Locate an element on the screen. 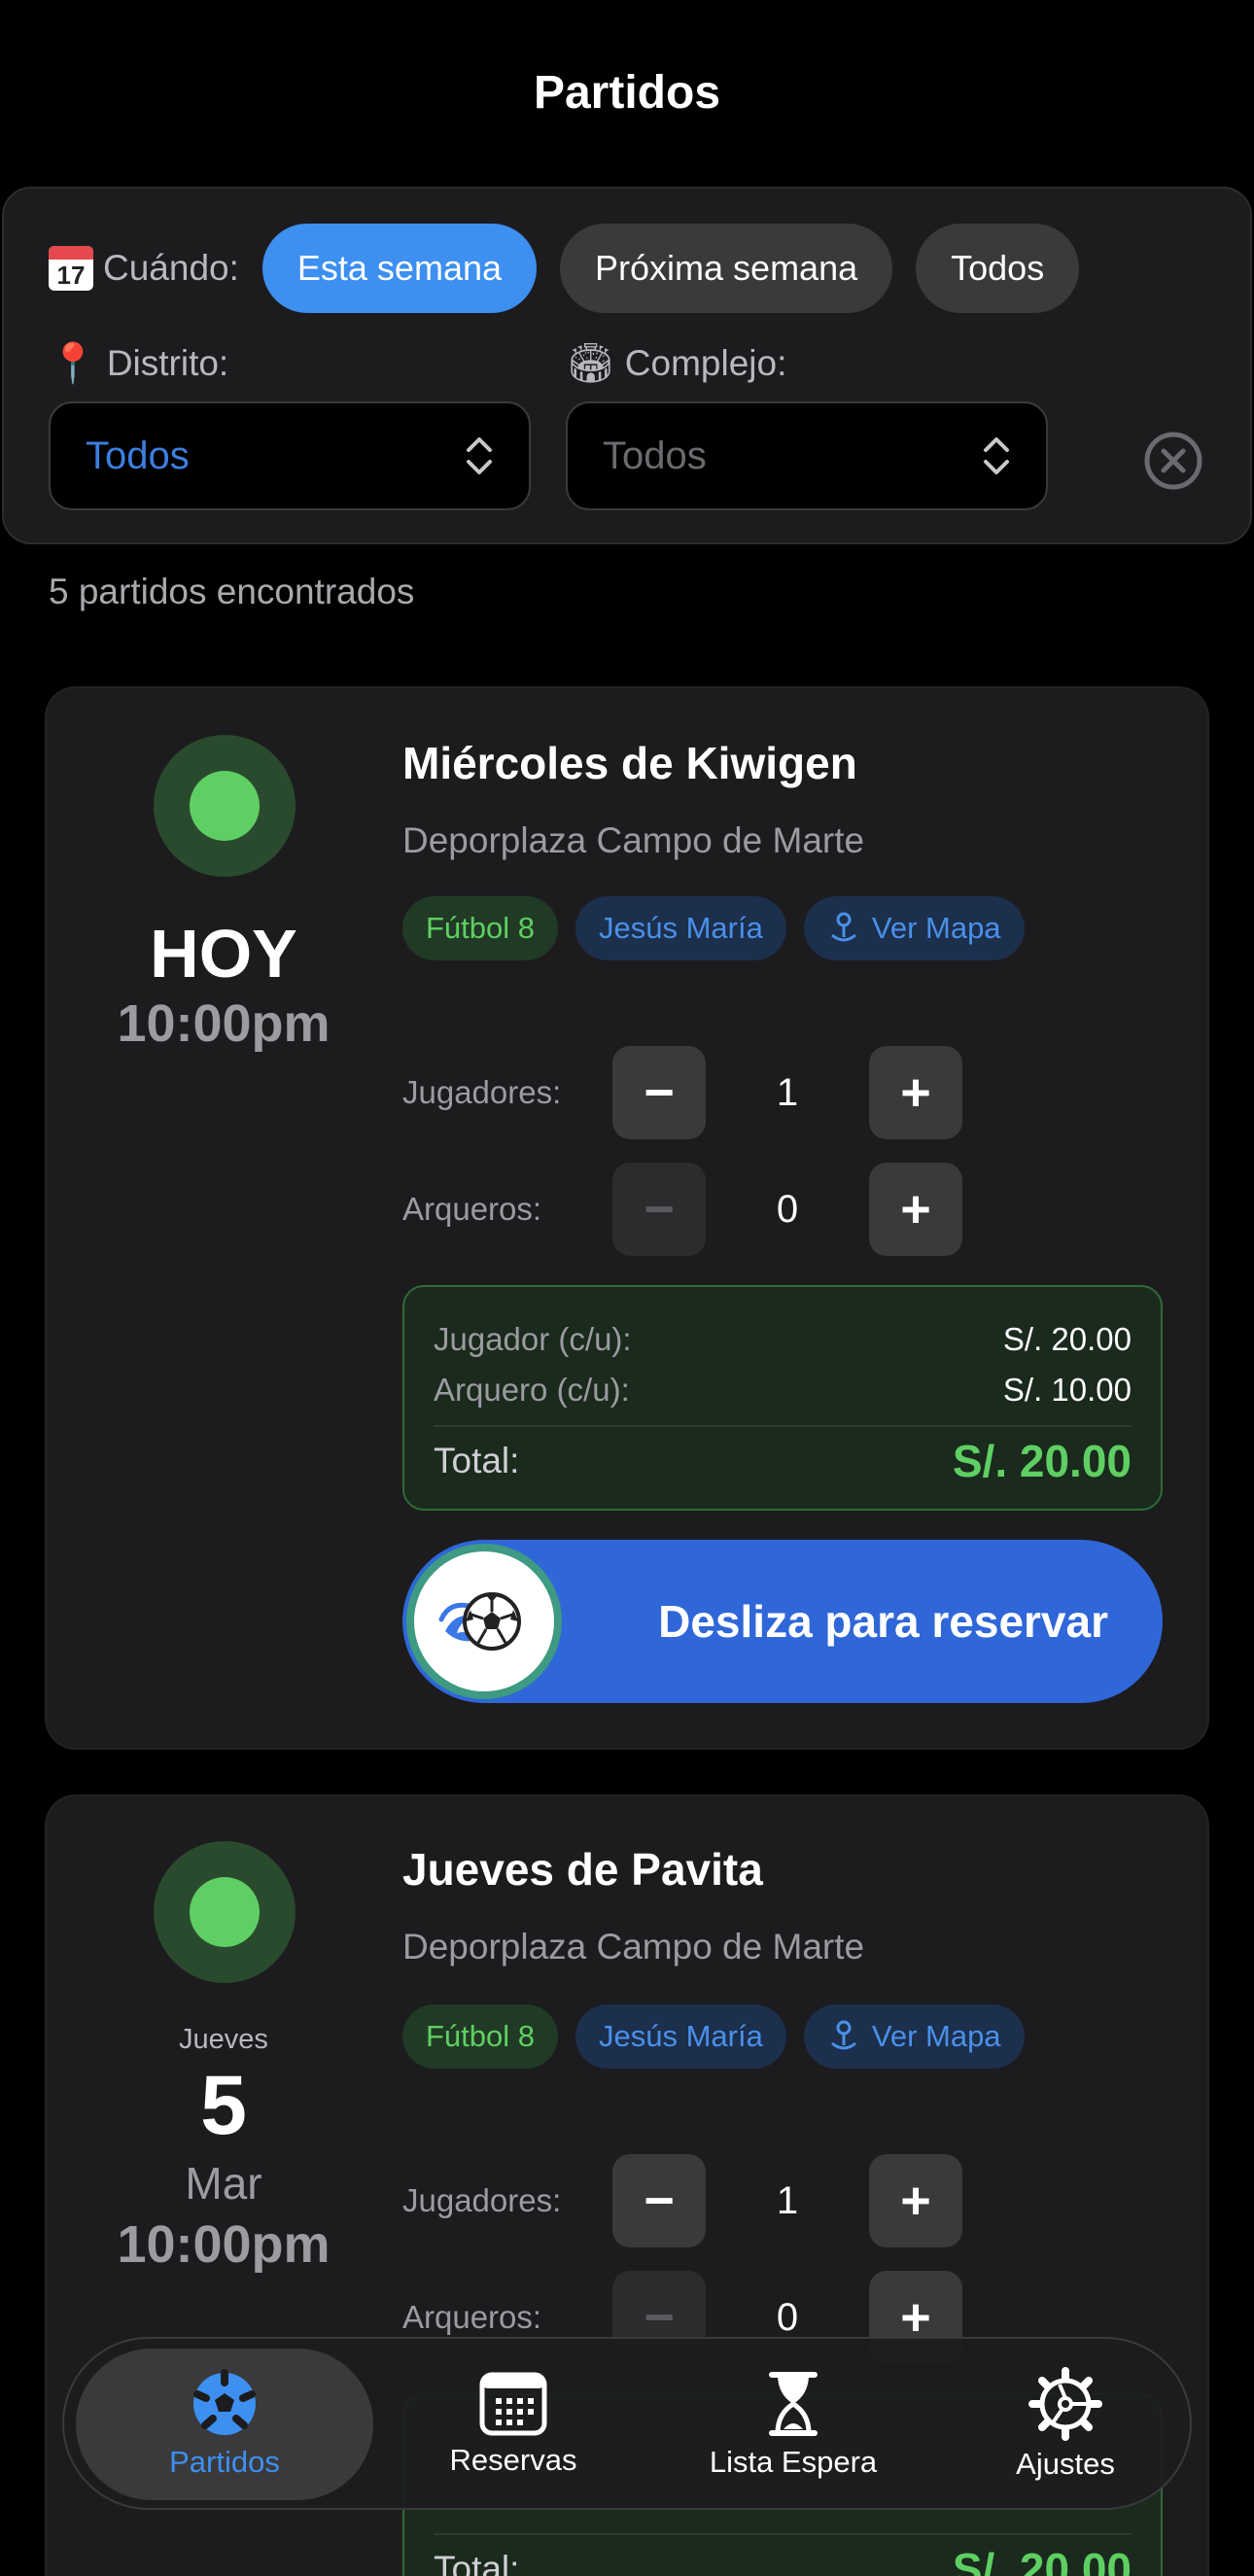  calendar-icon is located at coordinates (513, 2404).